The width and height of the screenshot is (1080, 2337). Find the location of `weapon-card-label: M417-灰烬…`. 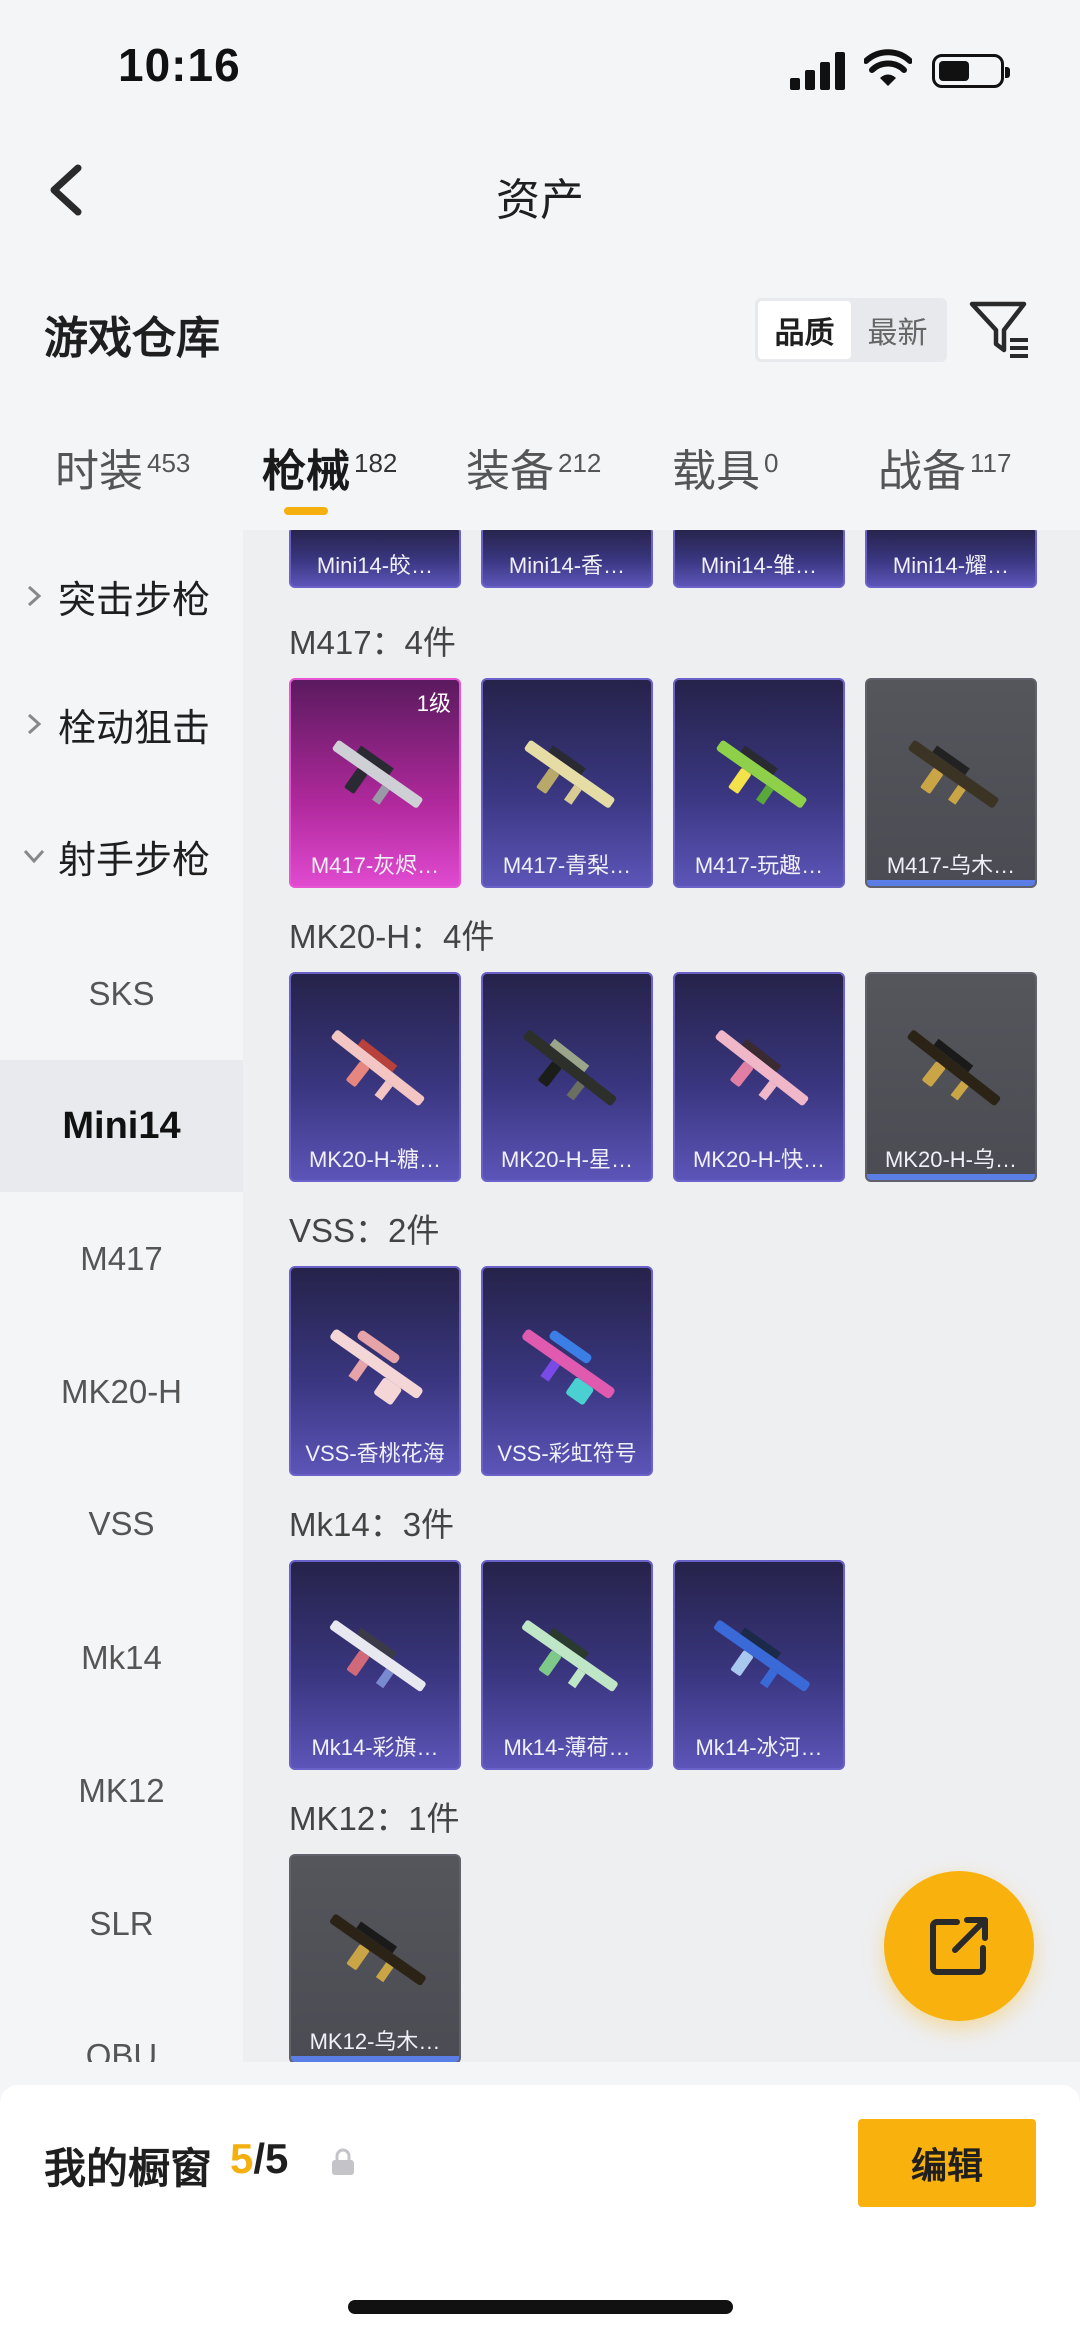

weapon-card-label: M417-灰烬… is located at coordinates (375, 865).